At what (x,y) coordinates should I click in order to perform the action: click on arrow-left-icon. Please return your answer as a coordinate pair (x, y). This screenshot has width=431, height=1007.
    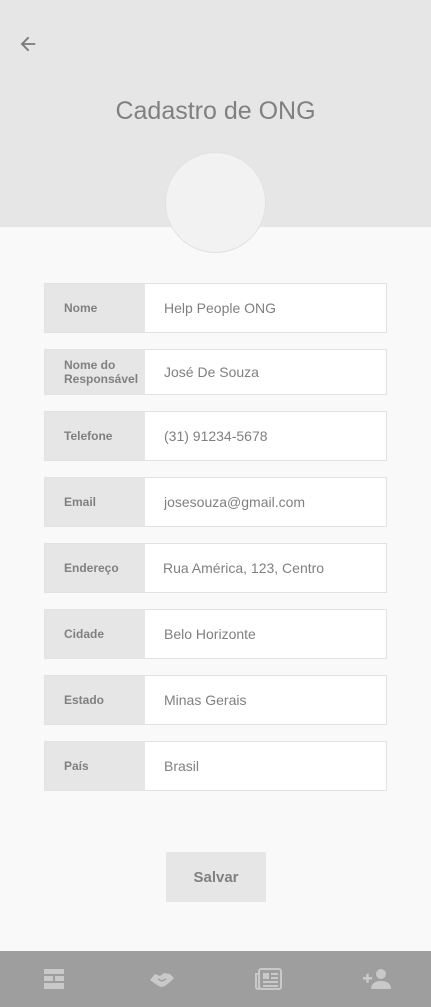
    Looking at the image, I should click on (28, 44).